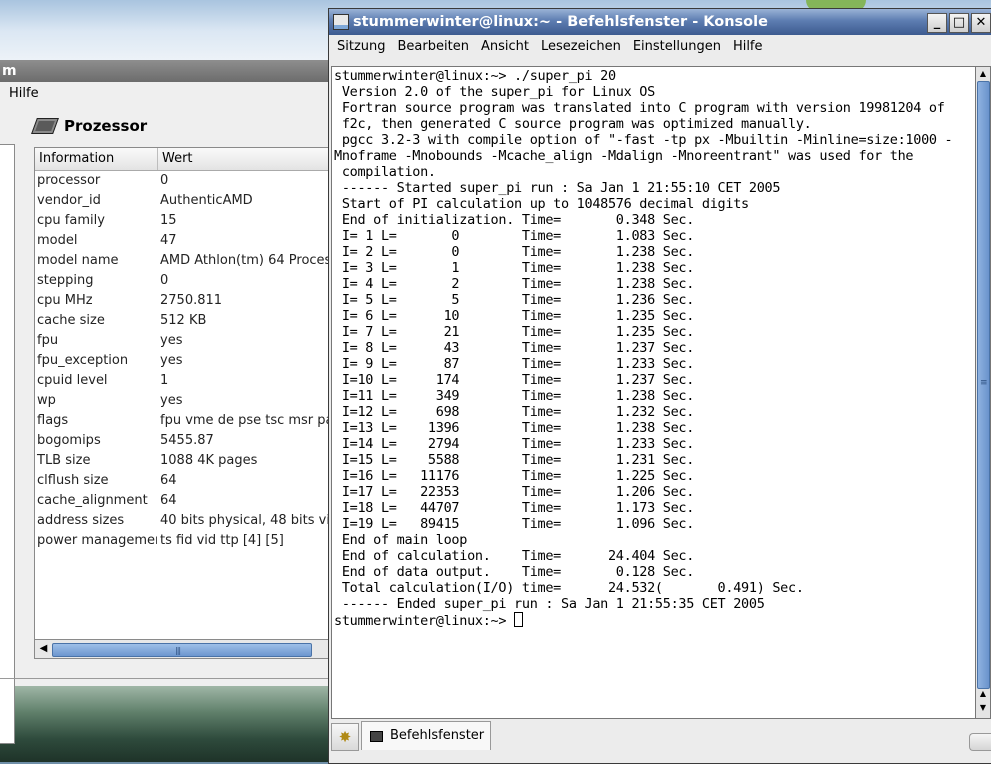  I want to click on terminal-line: stummerwinter@linux:~> ./super_pi 20, so click(475, 76).